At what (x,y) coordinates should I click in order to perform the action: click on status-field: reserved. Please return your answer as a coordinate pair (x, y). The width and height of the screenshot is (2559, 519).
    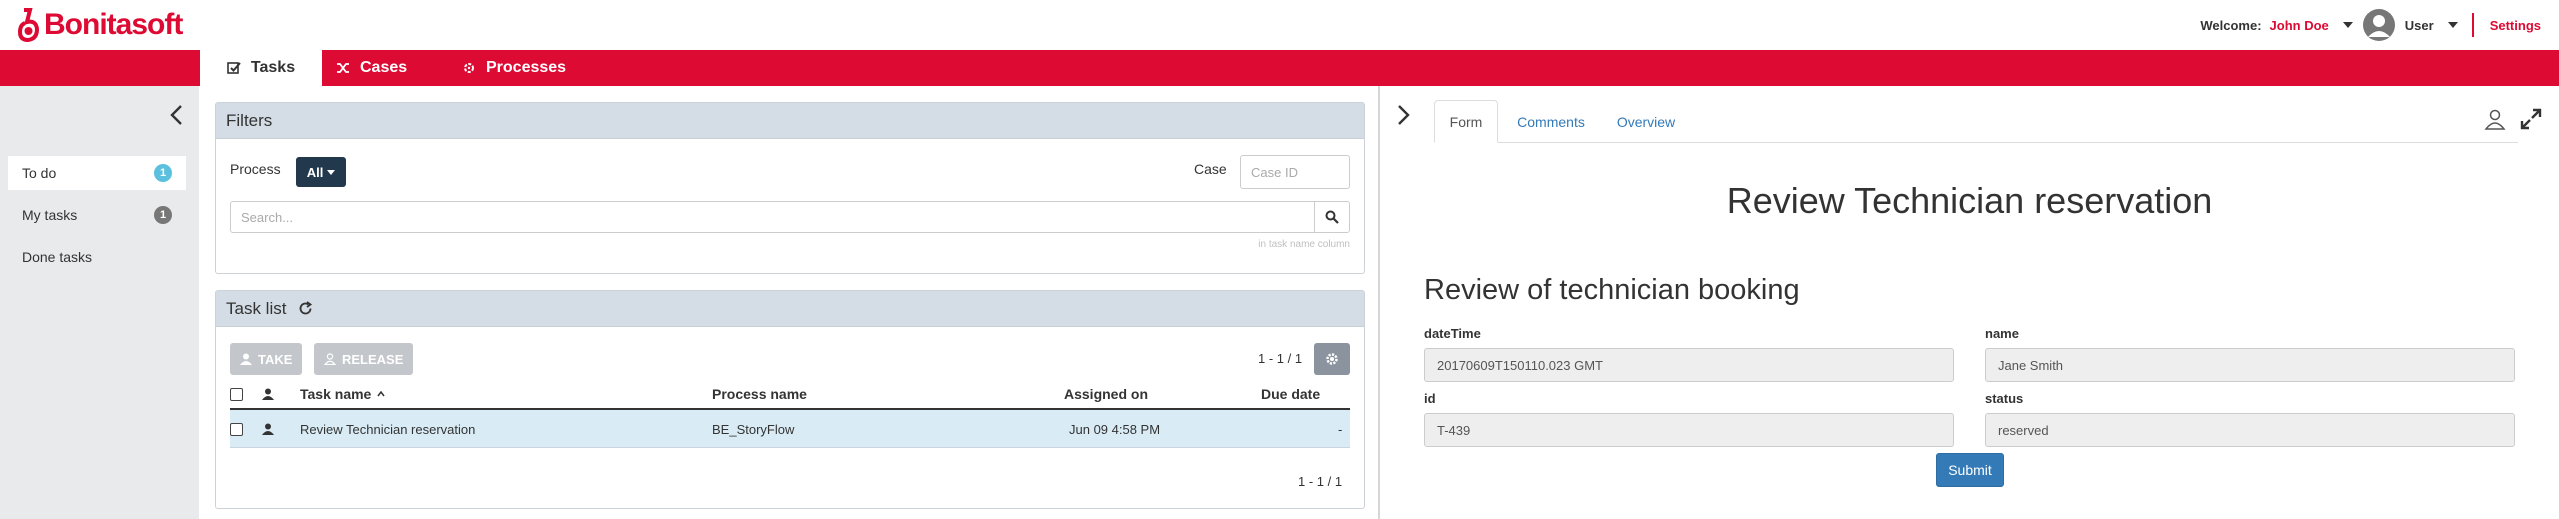
    Looking at the image, I should click on (2250, 430).